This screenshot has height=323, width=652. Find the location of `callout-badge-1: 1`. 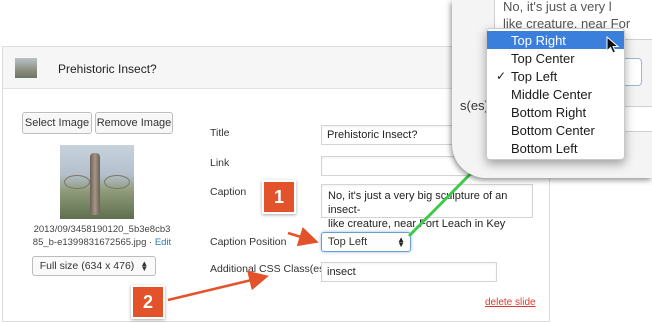

callout-badge-1: 1 is located at coordinates (279, 197).